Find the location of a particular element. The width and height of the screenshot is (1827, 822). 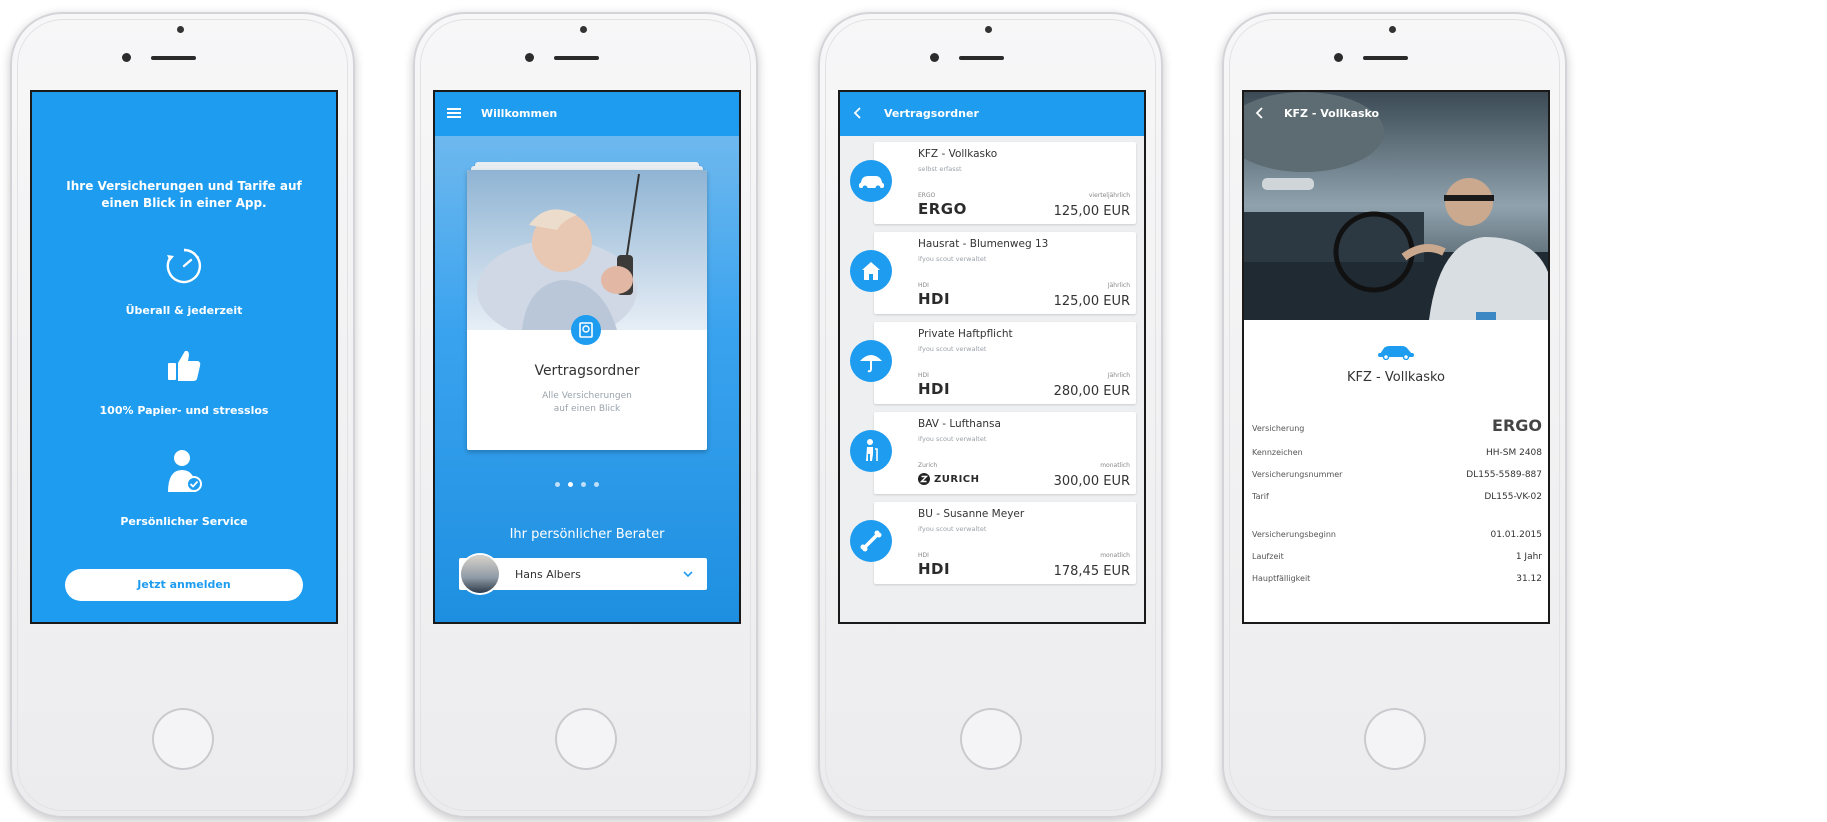

contract-title: BAV - Lufthansa is located at coordinates (959, 424).